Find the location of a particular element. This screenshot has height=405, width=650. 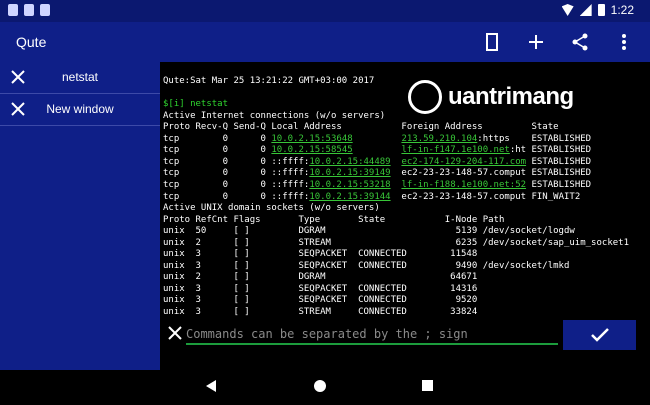

terminal-address-link: 10.0.2.15:53218 is located at coordinates (350, 184).